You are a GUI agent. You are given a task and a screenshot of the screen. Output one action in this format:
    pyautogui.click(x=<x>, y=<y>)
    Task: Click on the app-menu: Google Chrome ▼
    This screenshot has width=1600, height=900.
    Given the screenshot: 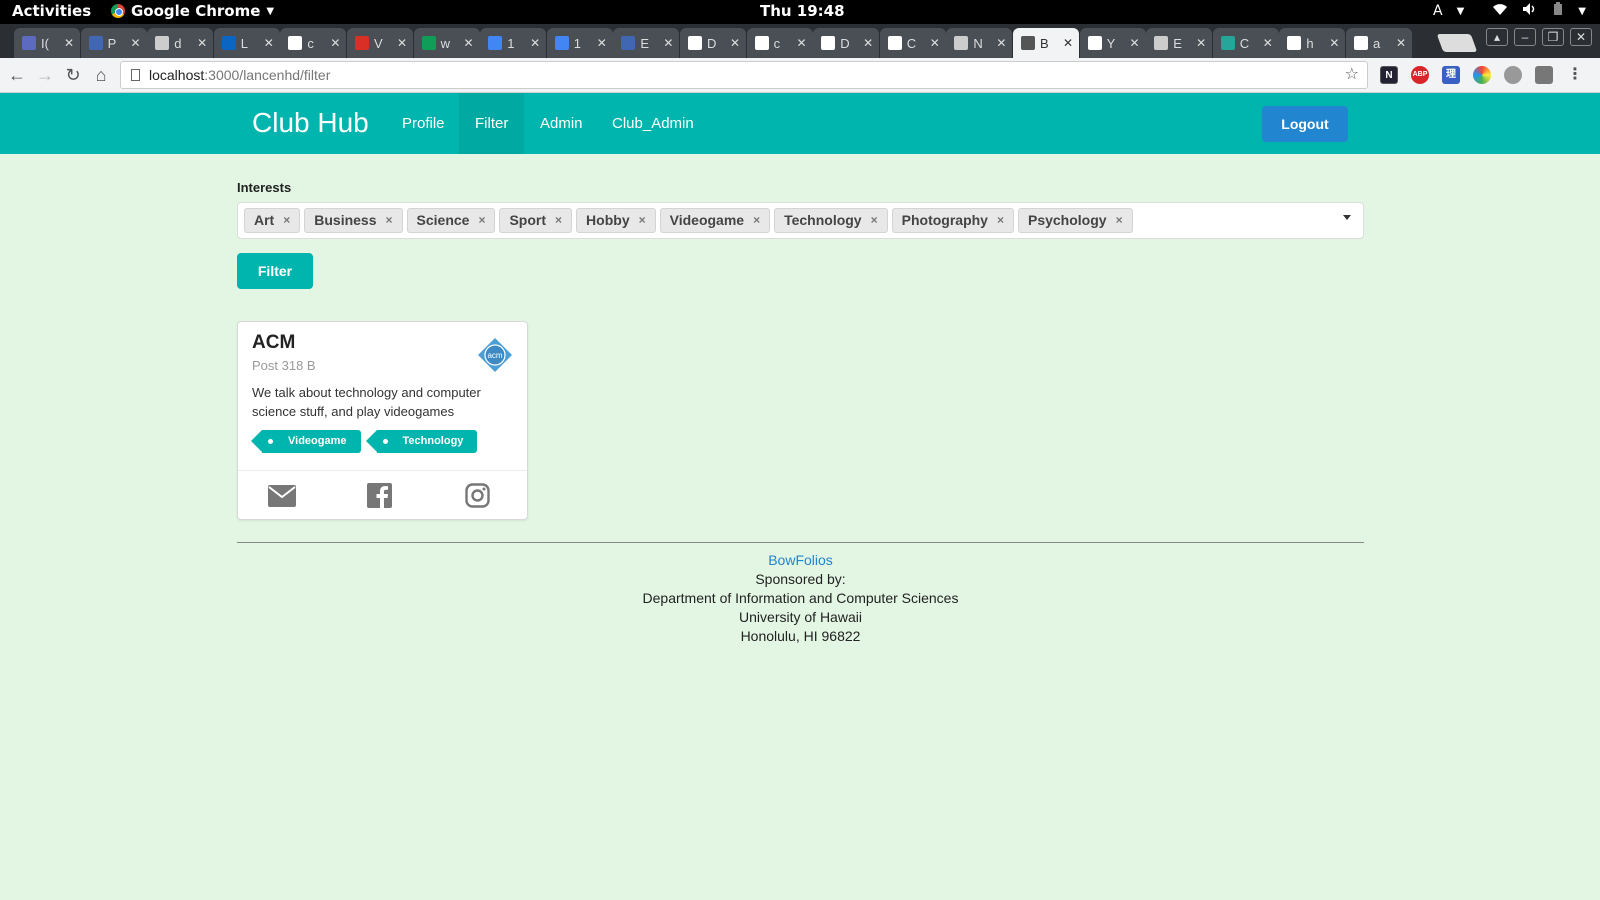 What is the action you would take?
    pyautogui.click(x=192, y=11)
    